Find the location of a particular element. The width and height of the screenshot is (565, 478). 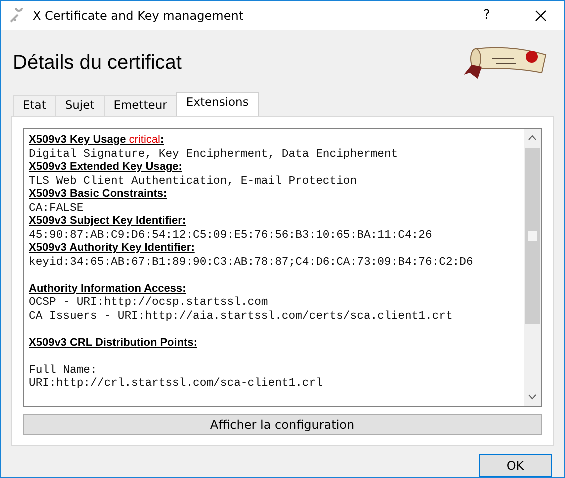

extension-value: CA Issuers - URI:http://aia.startssl.com/certs/sca.client1.crt is located at coordinates (241, 316).